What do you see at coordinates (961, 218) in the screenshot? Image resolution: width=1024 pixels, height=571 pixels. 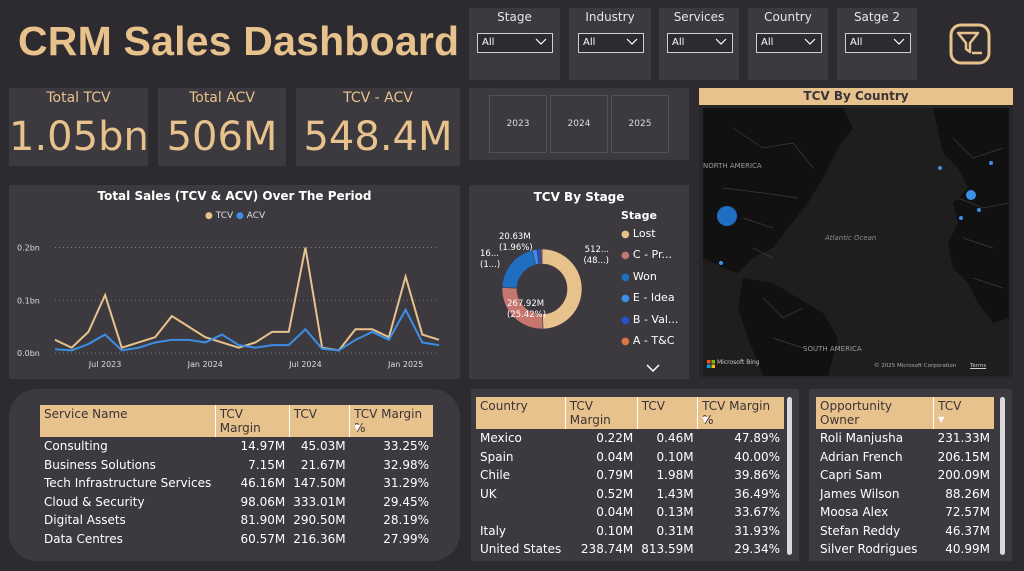 I see `bubble-spain` at bounding box center [961, 218].